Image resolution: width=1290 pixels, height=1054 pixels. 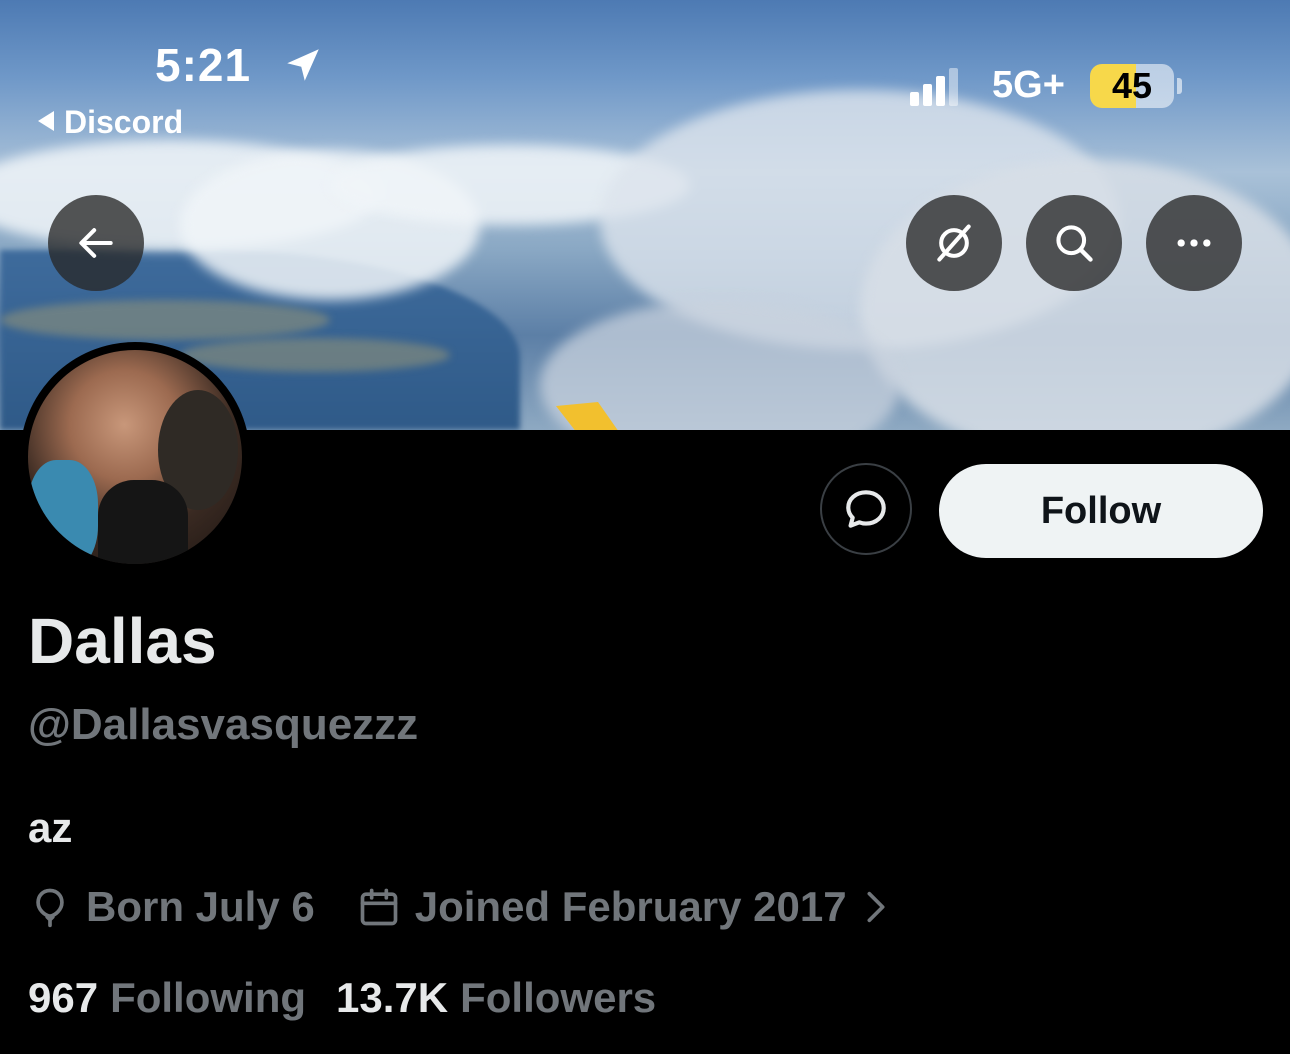 I want to click on profile-meta: Born July 6 Joined February 2017, so click(x=466, y=907).